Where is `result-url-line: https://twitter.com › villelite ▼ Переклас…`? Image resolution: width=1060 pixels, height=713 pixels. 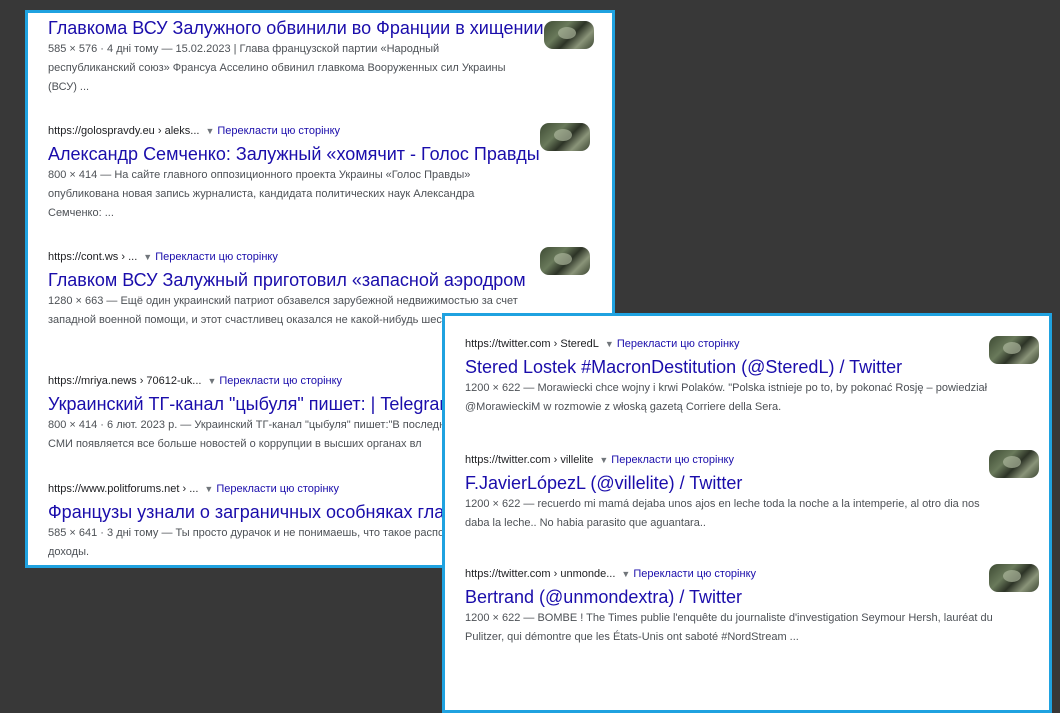 result-url-line: https://twitter.com › villelite ▼ Переклас… is located at coordinates (757, 460).